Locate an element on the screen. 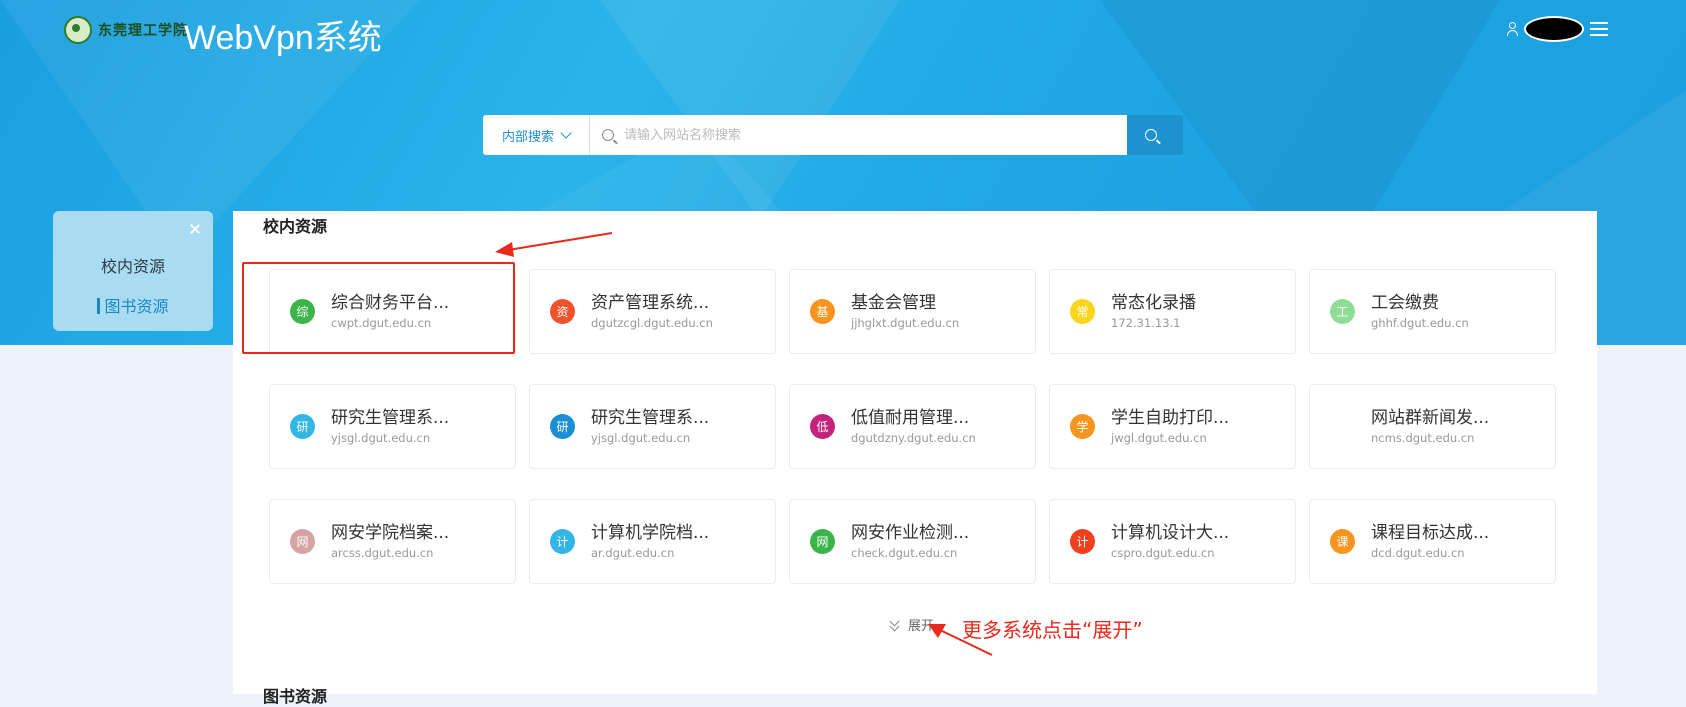 The height and width of the screenshot is (707, 1686). arrow-line is located at coordinates (560, 241).